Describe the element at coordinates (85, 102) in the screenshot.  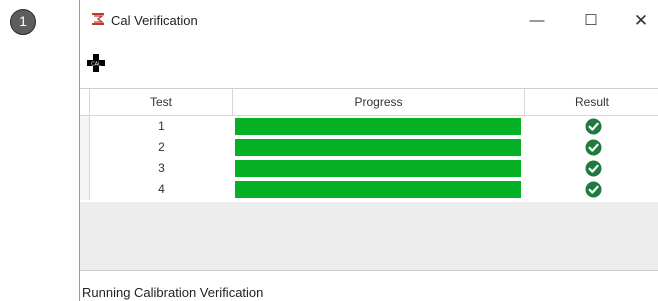
I see `row-header-corner` at that location.